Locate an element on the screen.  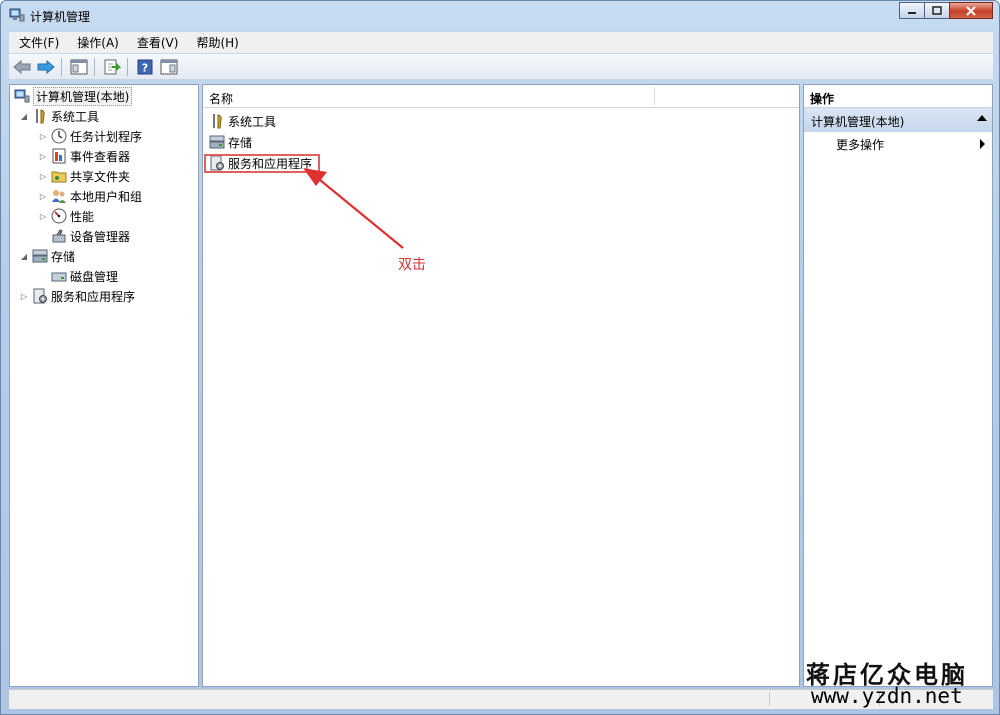
watermark-url: www.yzdn.net is located at coordinates (887, 696).